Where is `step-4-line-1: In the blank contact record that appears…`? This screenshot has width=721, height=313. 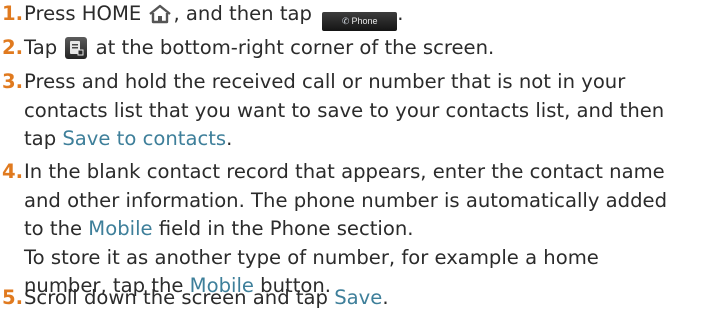
step-4-line-1: In the blank contact record that appears… is located at coordinates (344, 171).